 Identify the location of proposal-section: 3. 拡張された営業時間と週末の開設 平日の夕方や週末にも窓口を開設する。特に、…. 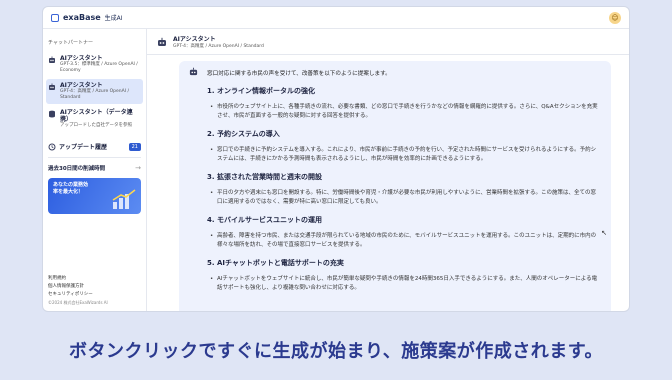
(404, 189).